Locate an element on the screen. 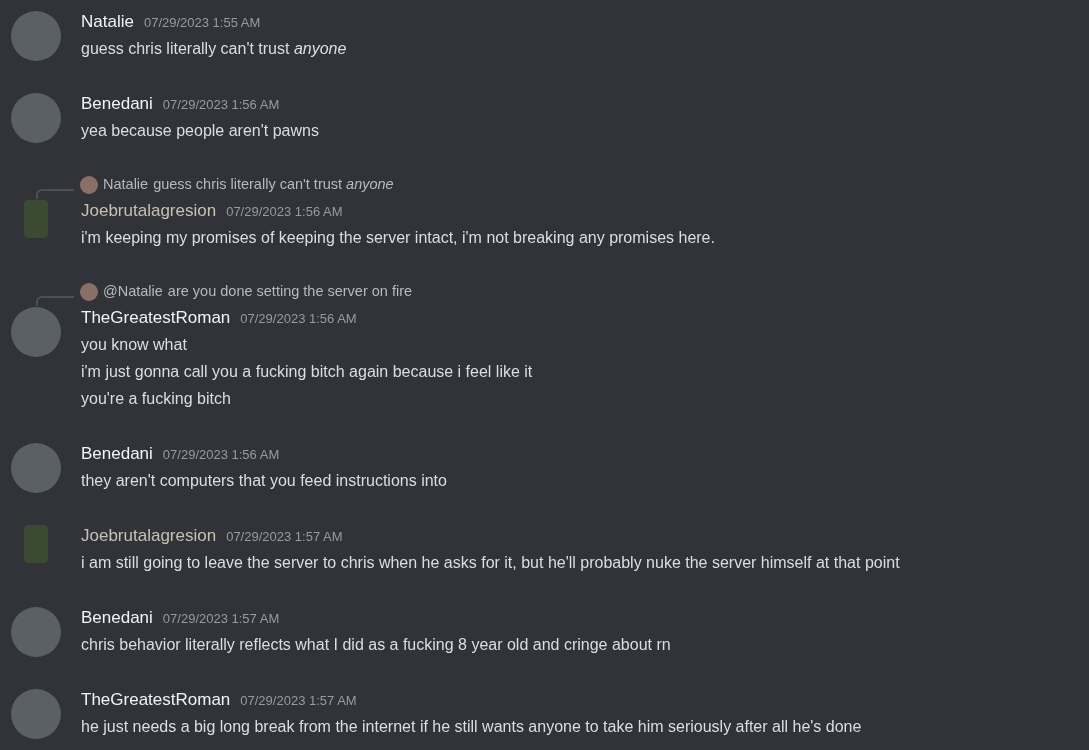  message-text: yea because people aren't pawns is located at coordinates (200, 131).